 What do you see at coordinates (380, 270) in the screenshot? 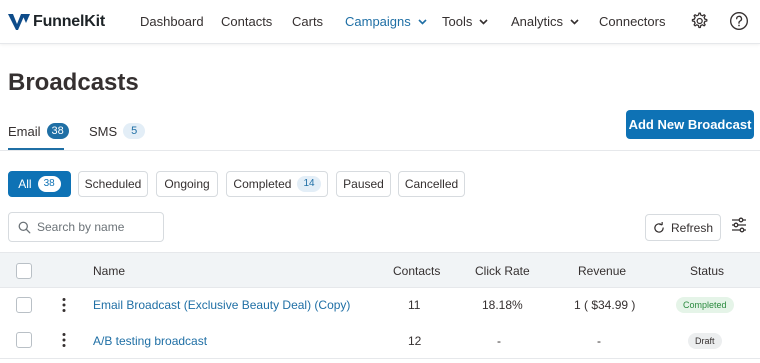
I see `table-header: Name Contacts Click Rate Revenue Status` at bounding box center [380, 270].